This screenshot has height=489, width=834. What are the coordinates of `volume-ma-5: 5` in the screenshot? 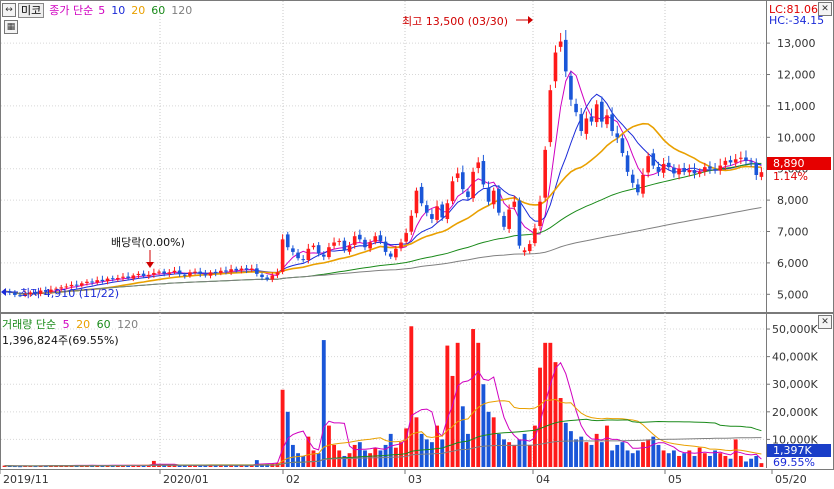 It's located at (66, 324).